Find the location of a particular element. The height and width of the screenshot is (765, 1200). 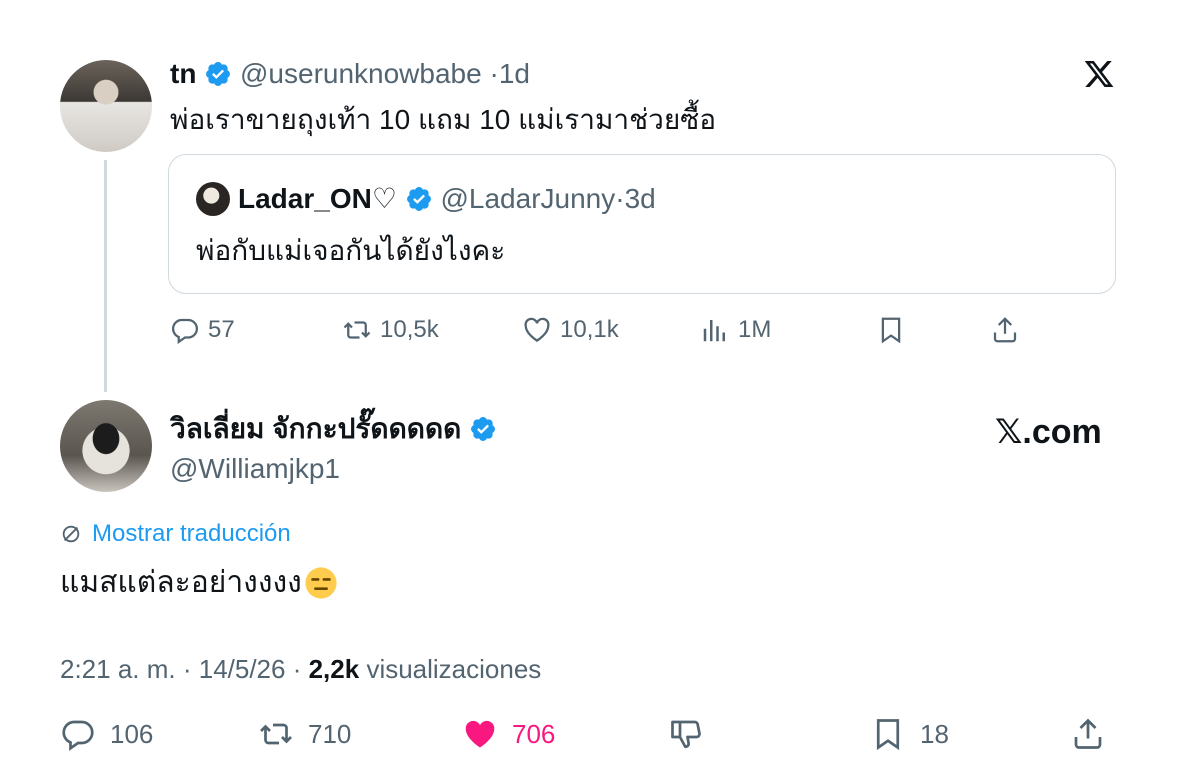

translate-label: Mostrar traducción is located at coordinates (191, 533).